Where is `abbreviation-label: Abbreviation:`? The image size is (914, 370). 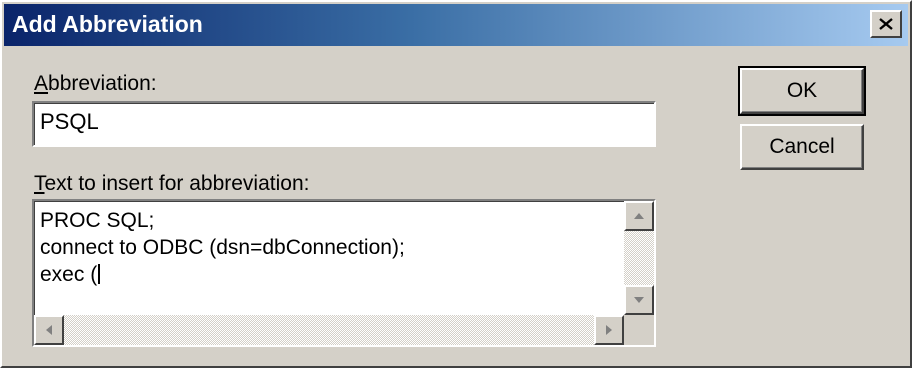
abbreviation-label: Abbreviation: is located at coordinates (95, 83).